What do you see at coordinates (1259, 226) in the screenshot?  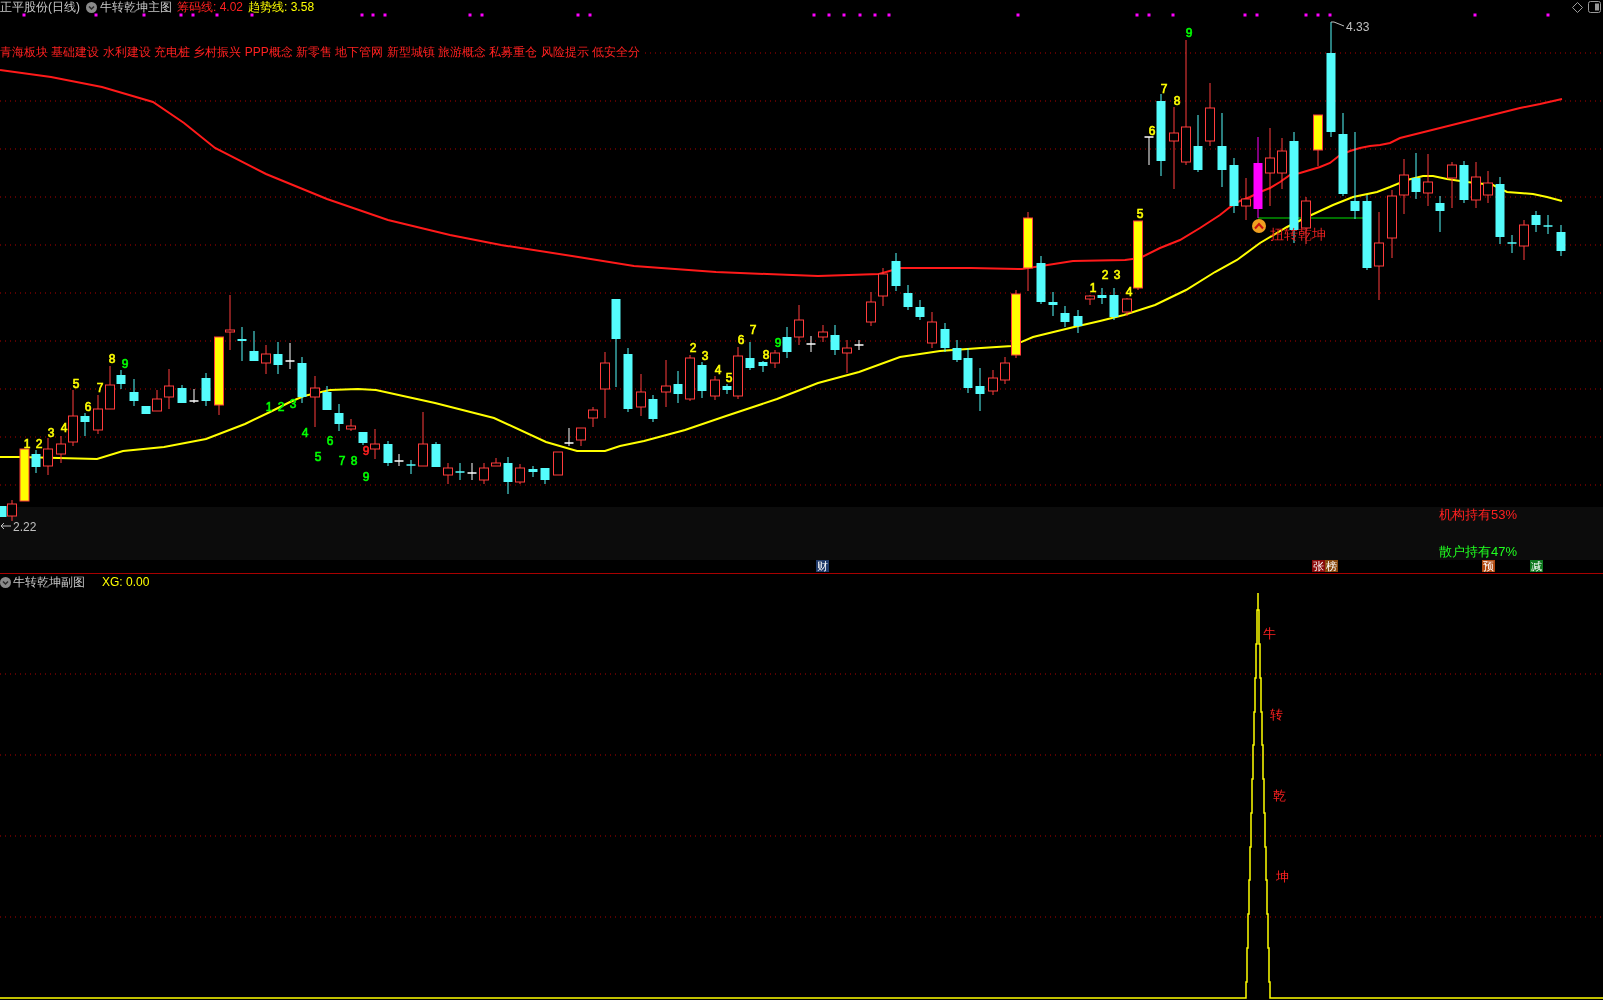 I see `chevron-up-icon` at bounding box center [1259, 226].